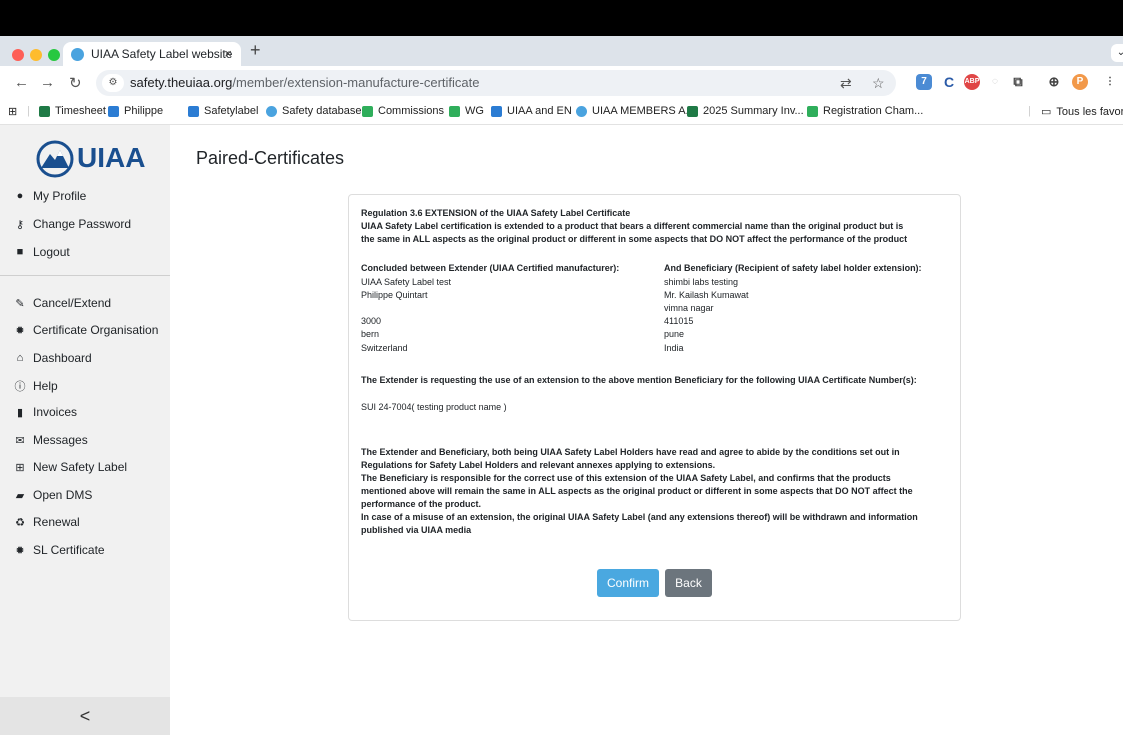 The height and width of the screenshot is (735, 1123). What do you see at coordinates (85, 275) in the screenshot?
I see `sidebar-divider` at bounding box center [85, 275].